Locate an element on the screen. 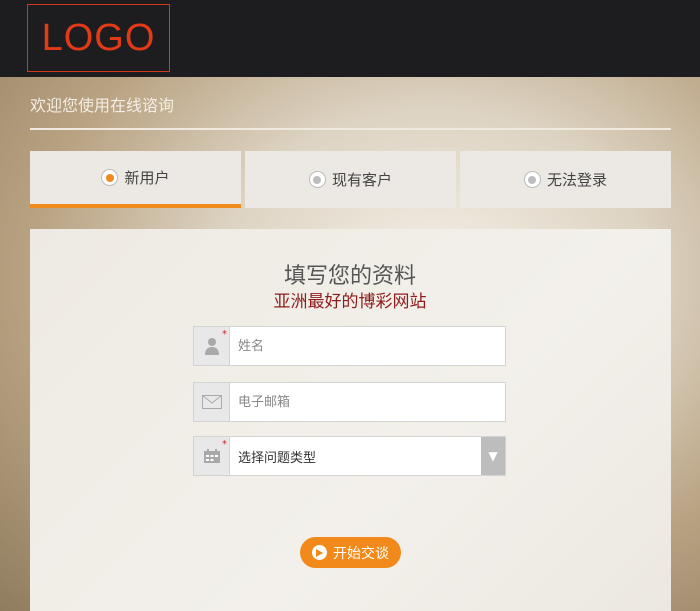 The image size is (700, 611). name-field: * is located at coordinates (349, 346).